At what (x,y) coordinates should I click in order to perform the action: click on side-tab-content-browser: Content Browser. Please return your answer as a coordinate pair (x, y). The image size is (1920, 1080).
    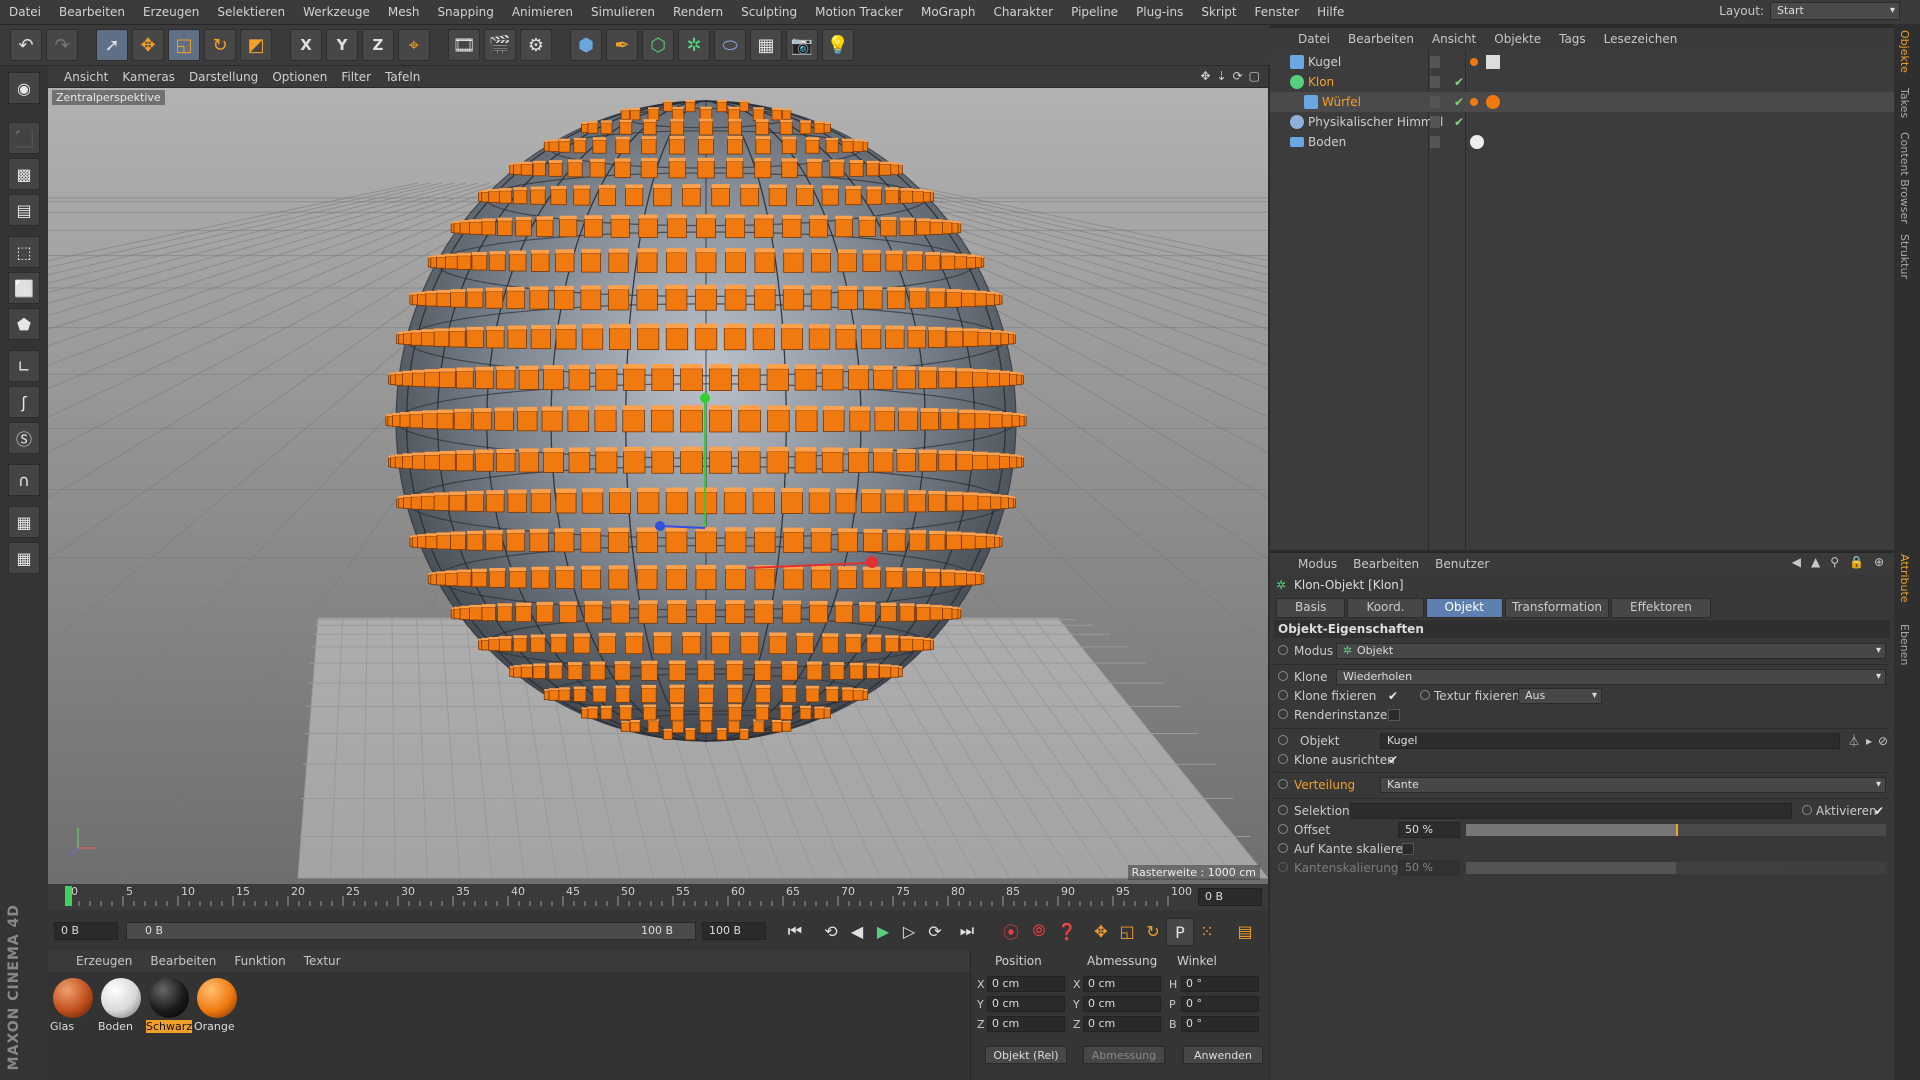
    Looking at the image, I should click on (1904, 178).